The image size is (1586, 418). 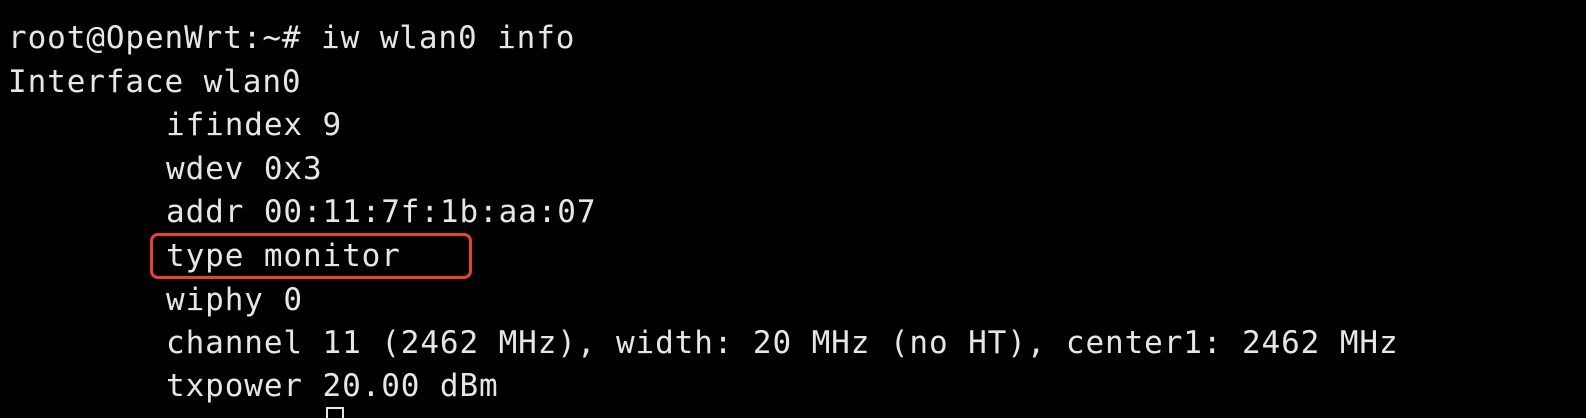 I want to click on type-monitor-highlight-box, so click(x=311, y=256).